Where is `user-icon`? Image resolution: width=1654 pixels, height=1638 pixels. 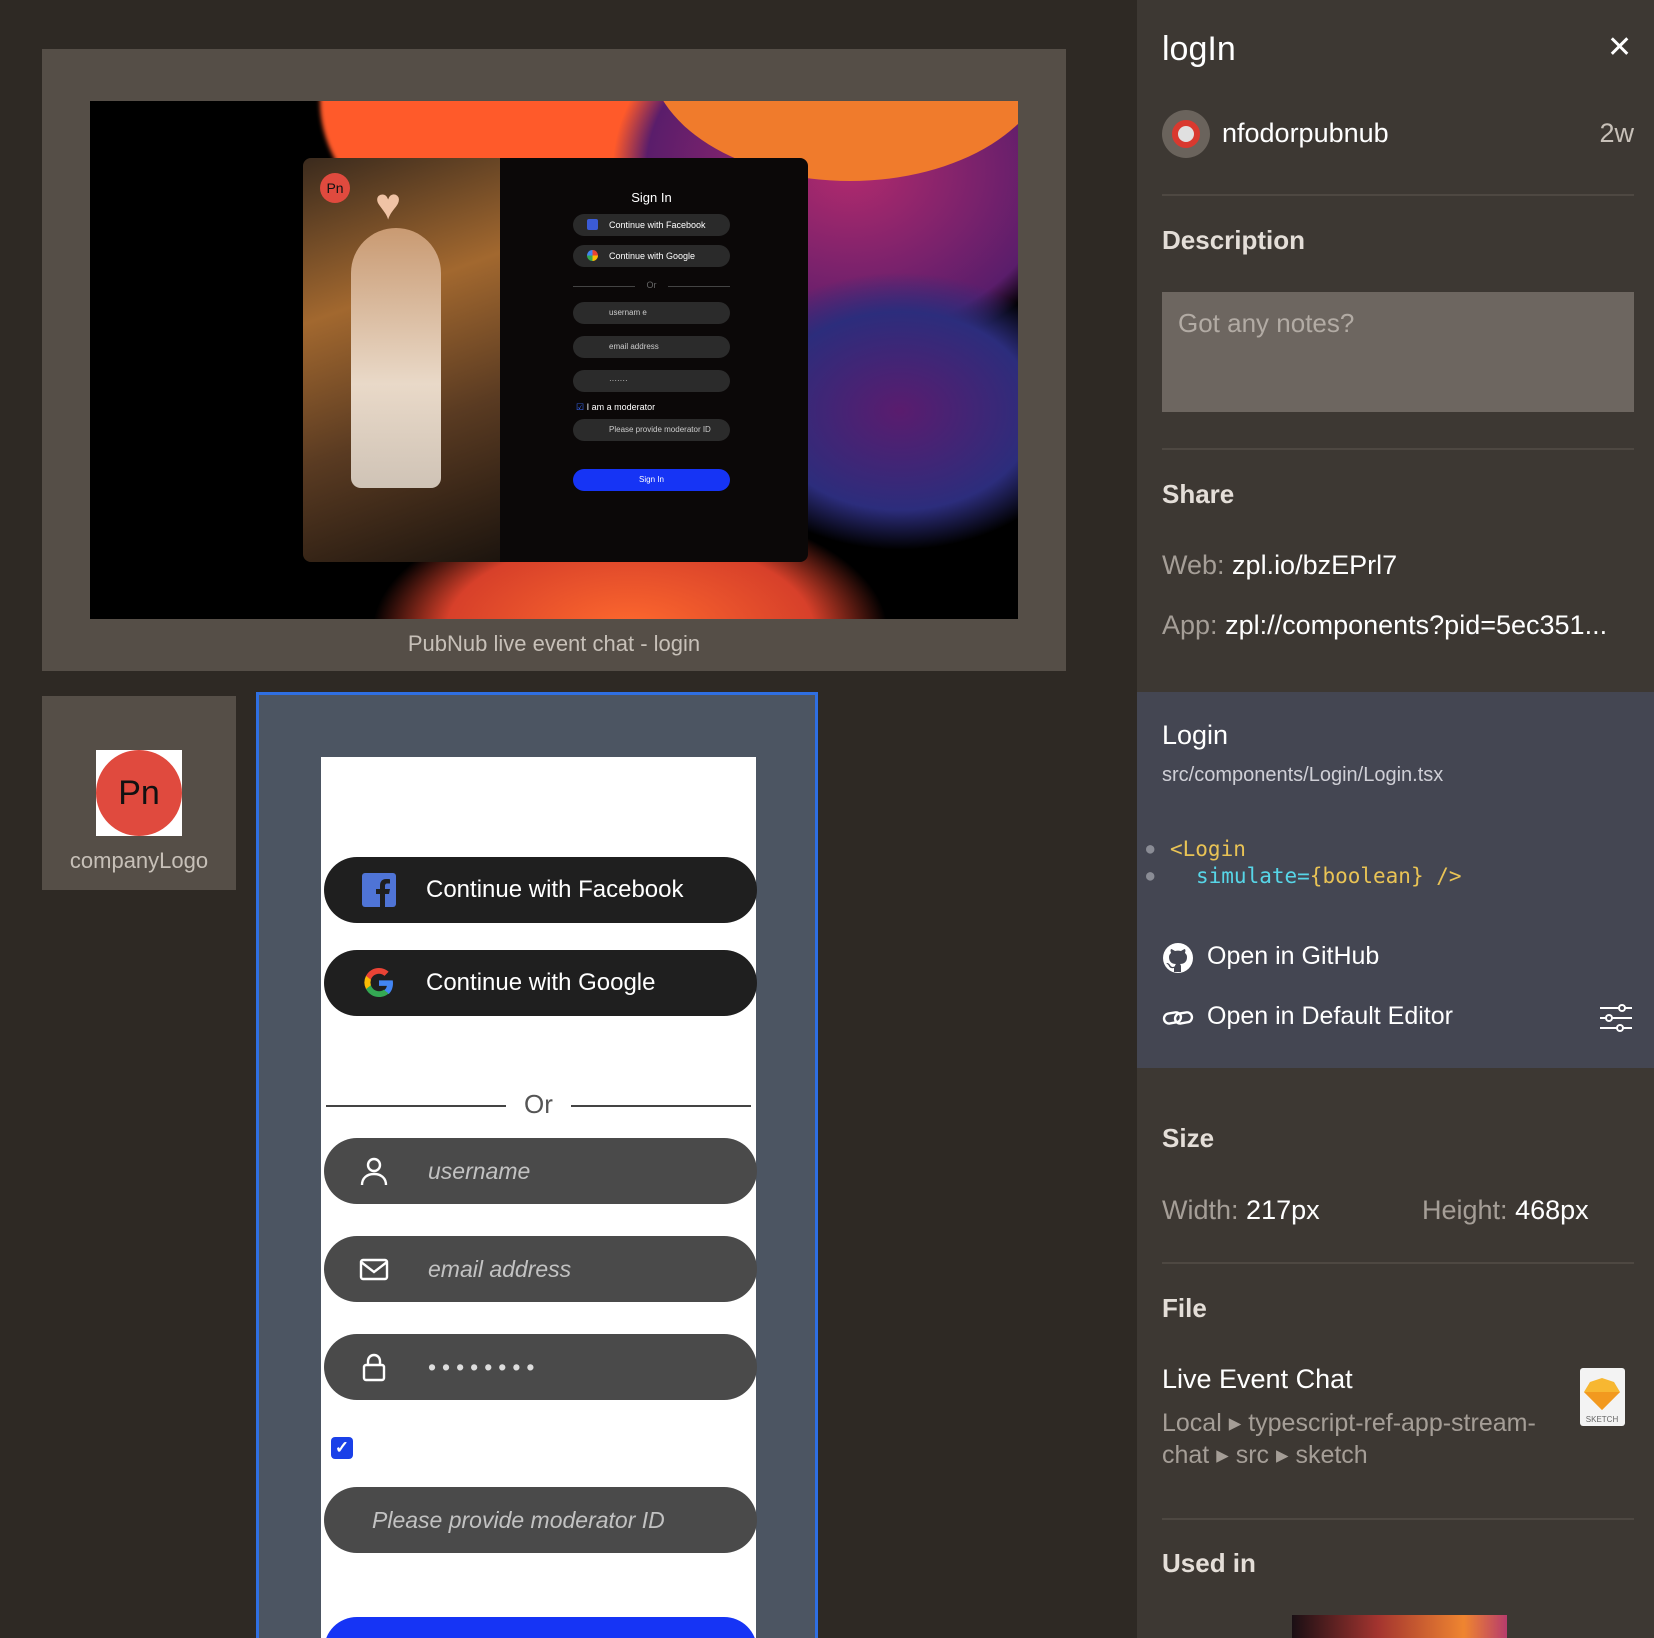
user-icon is located at coordinates (374, 1171).